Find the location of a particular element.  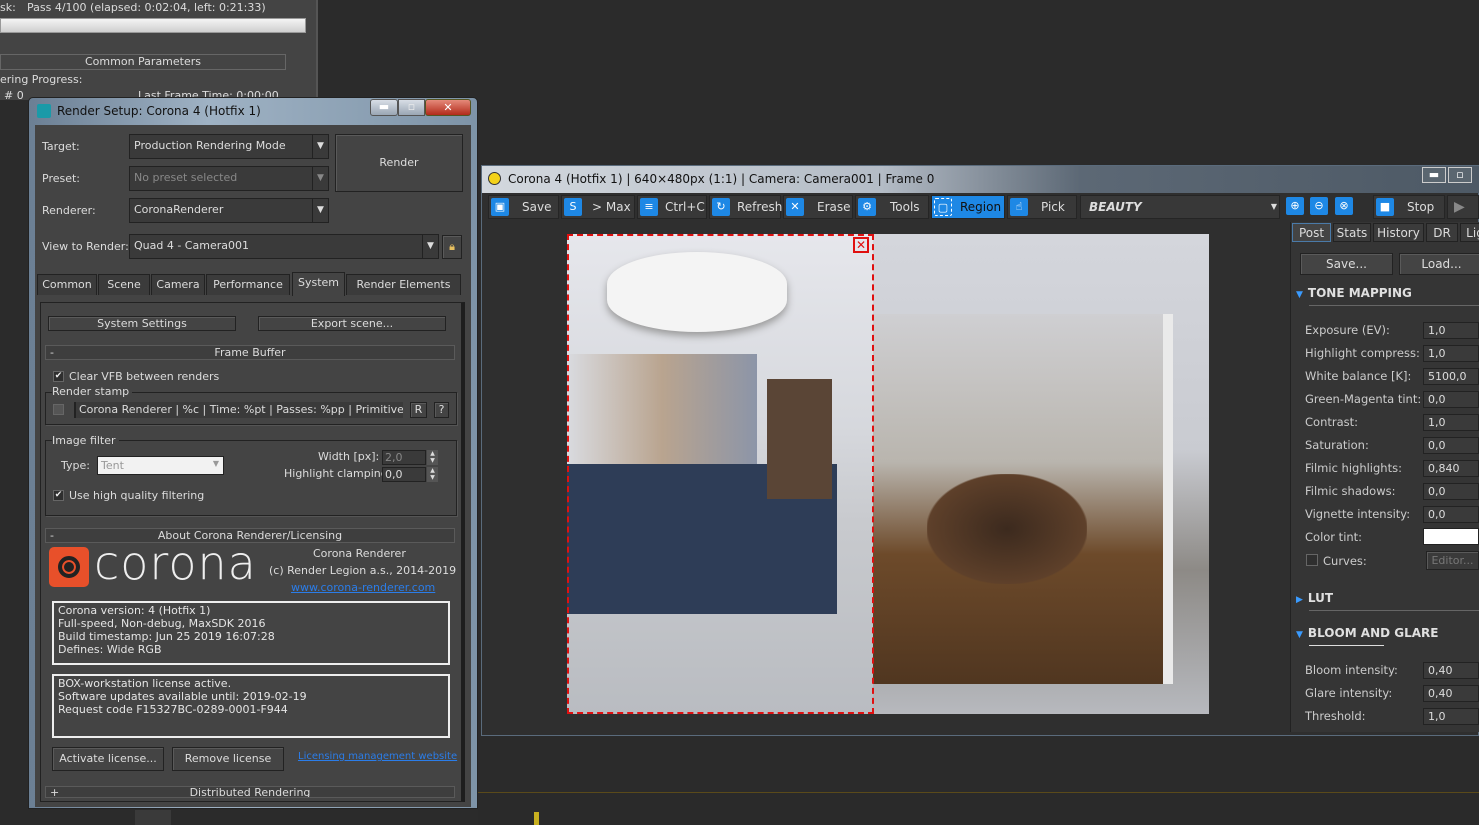

window-title: Render Setup: Corona 4 (Hotfix 1) is located at coordinates (159, 111).